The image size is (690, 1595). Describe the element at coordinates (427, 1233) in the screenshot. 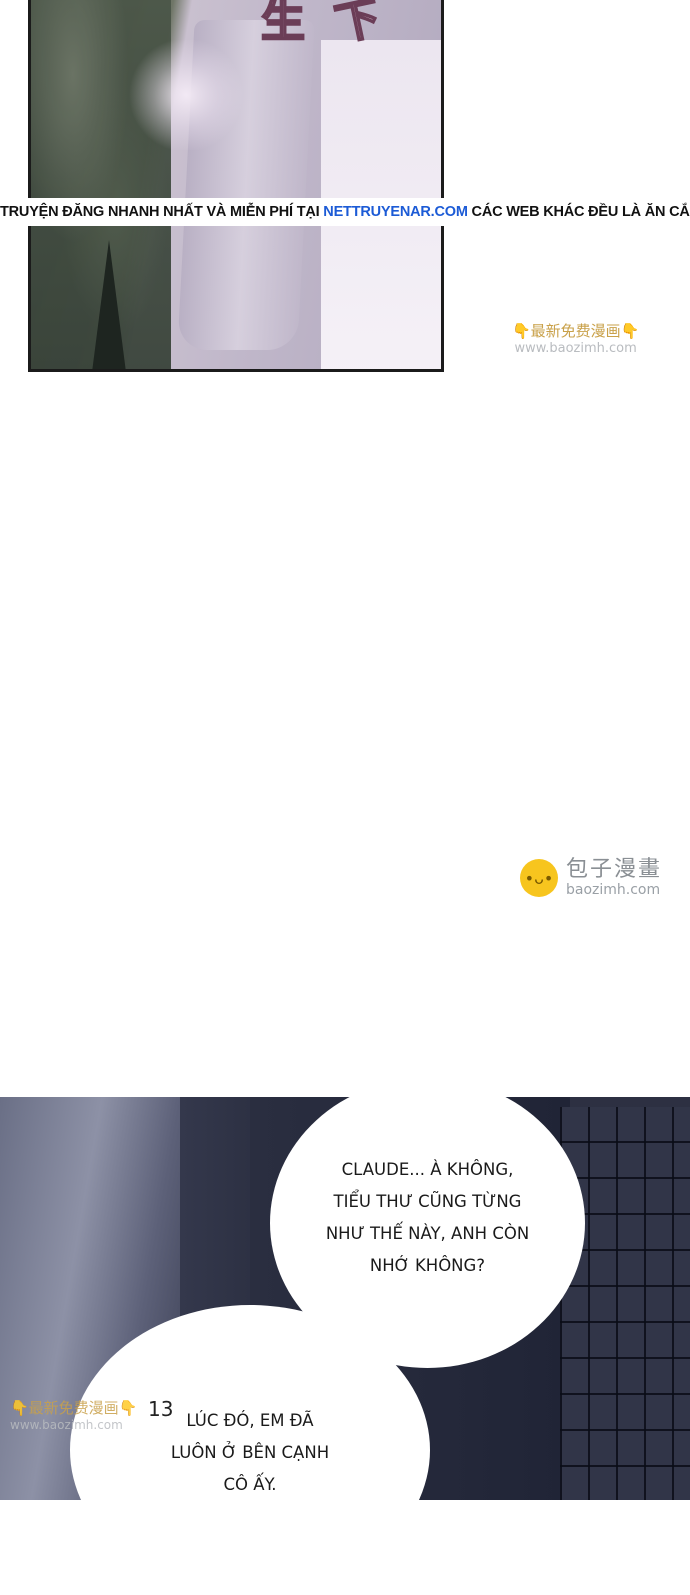

I see `bubble1-line: NHƯ THẾ NÀY, ANH CÒN` at that location.